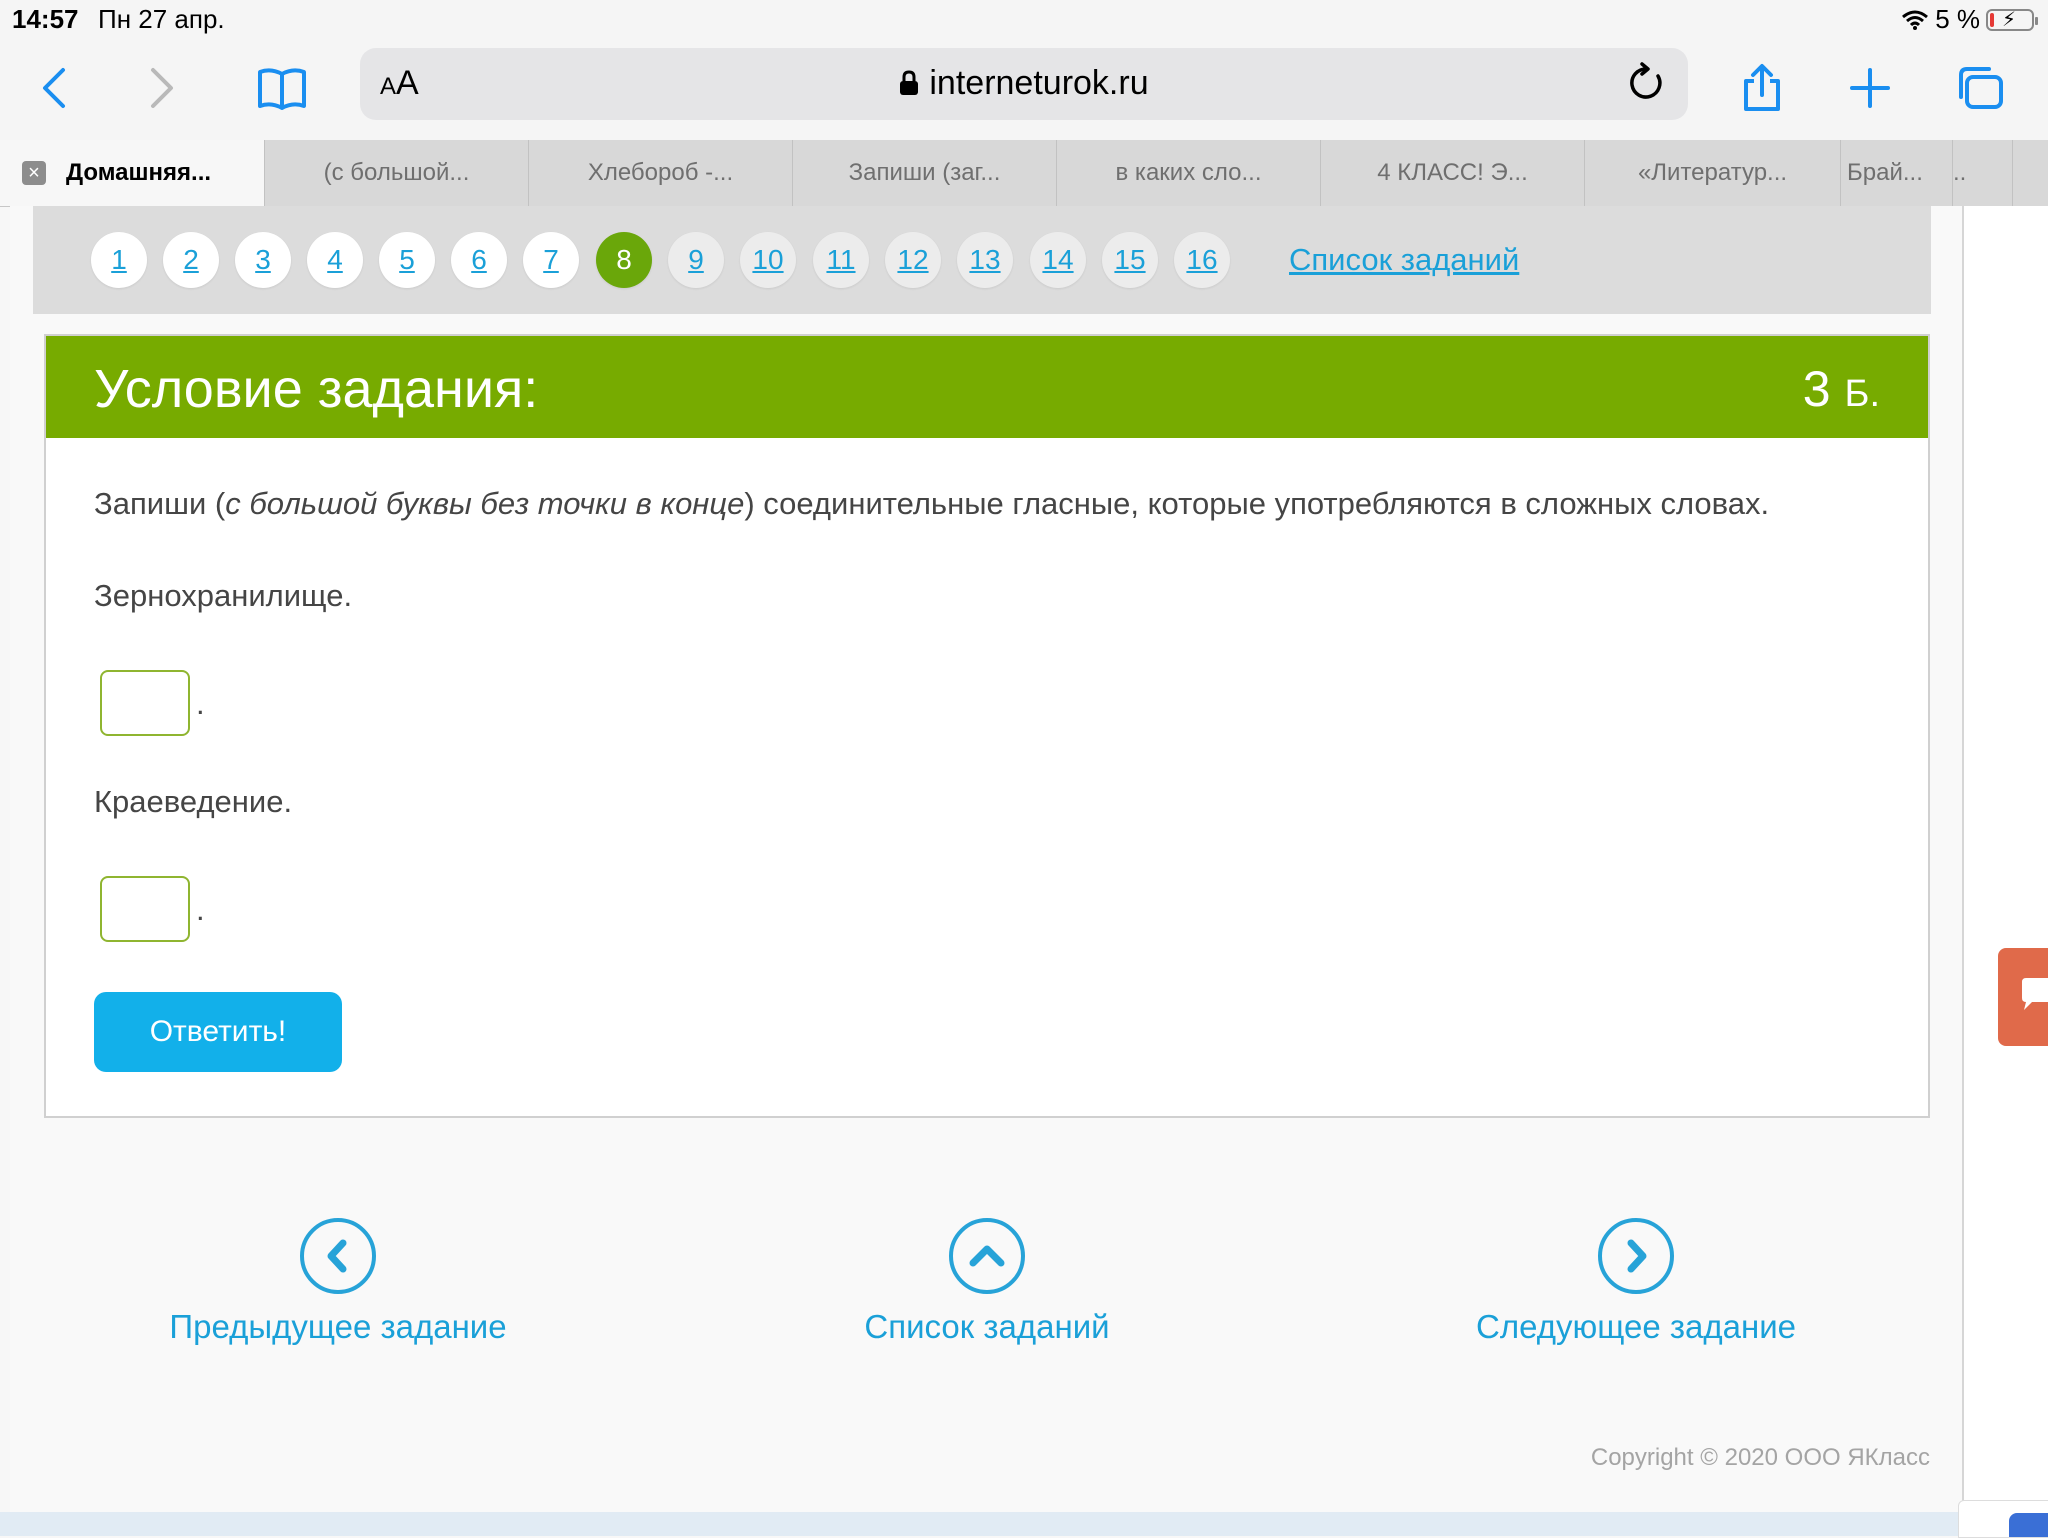  I want to click on reload-icon, so click(1646, 85).